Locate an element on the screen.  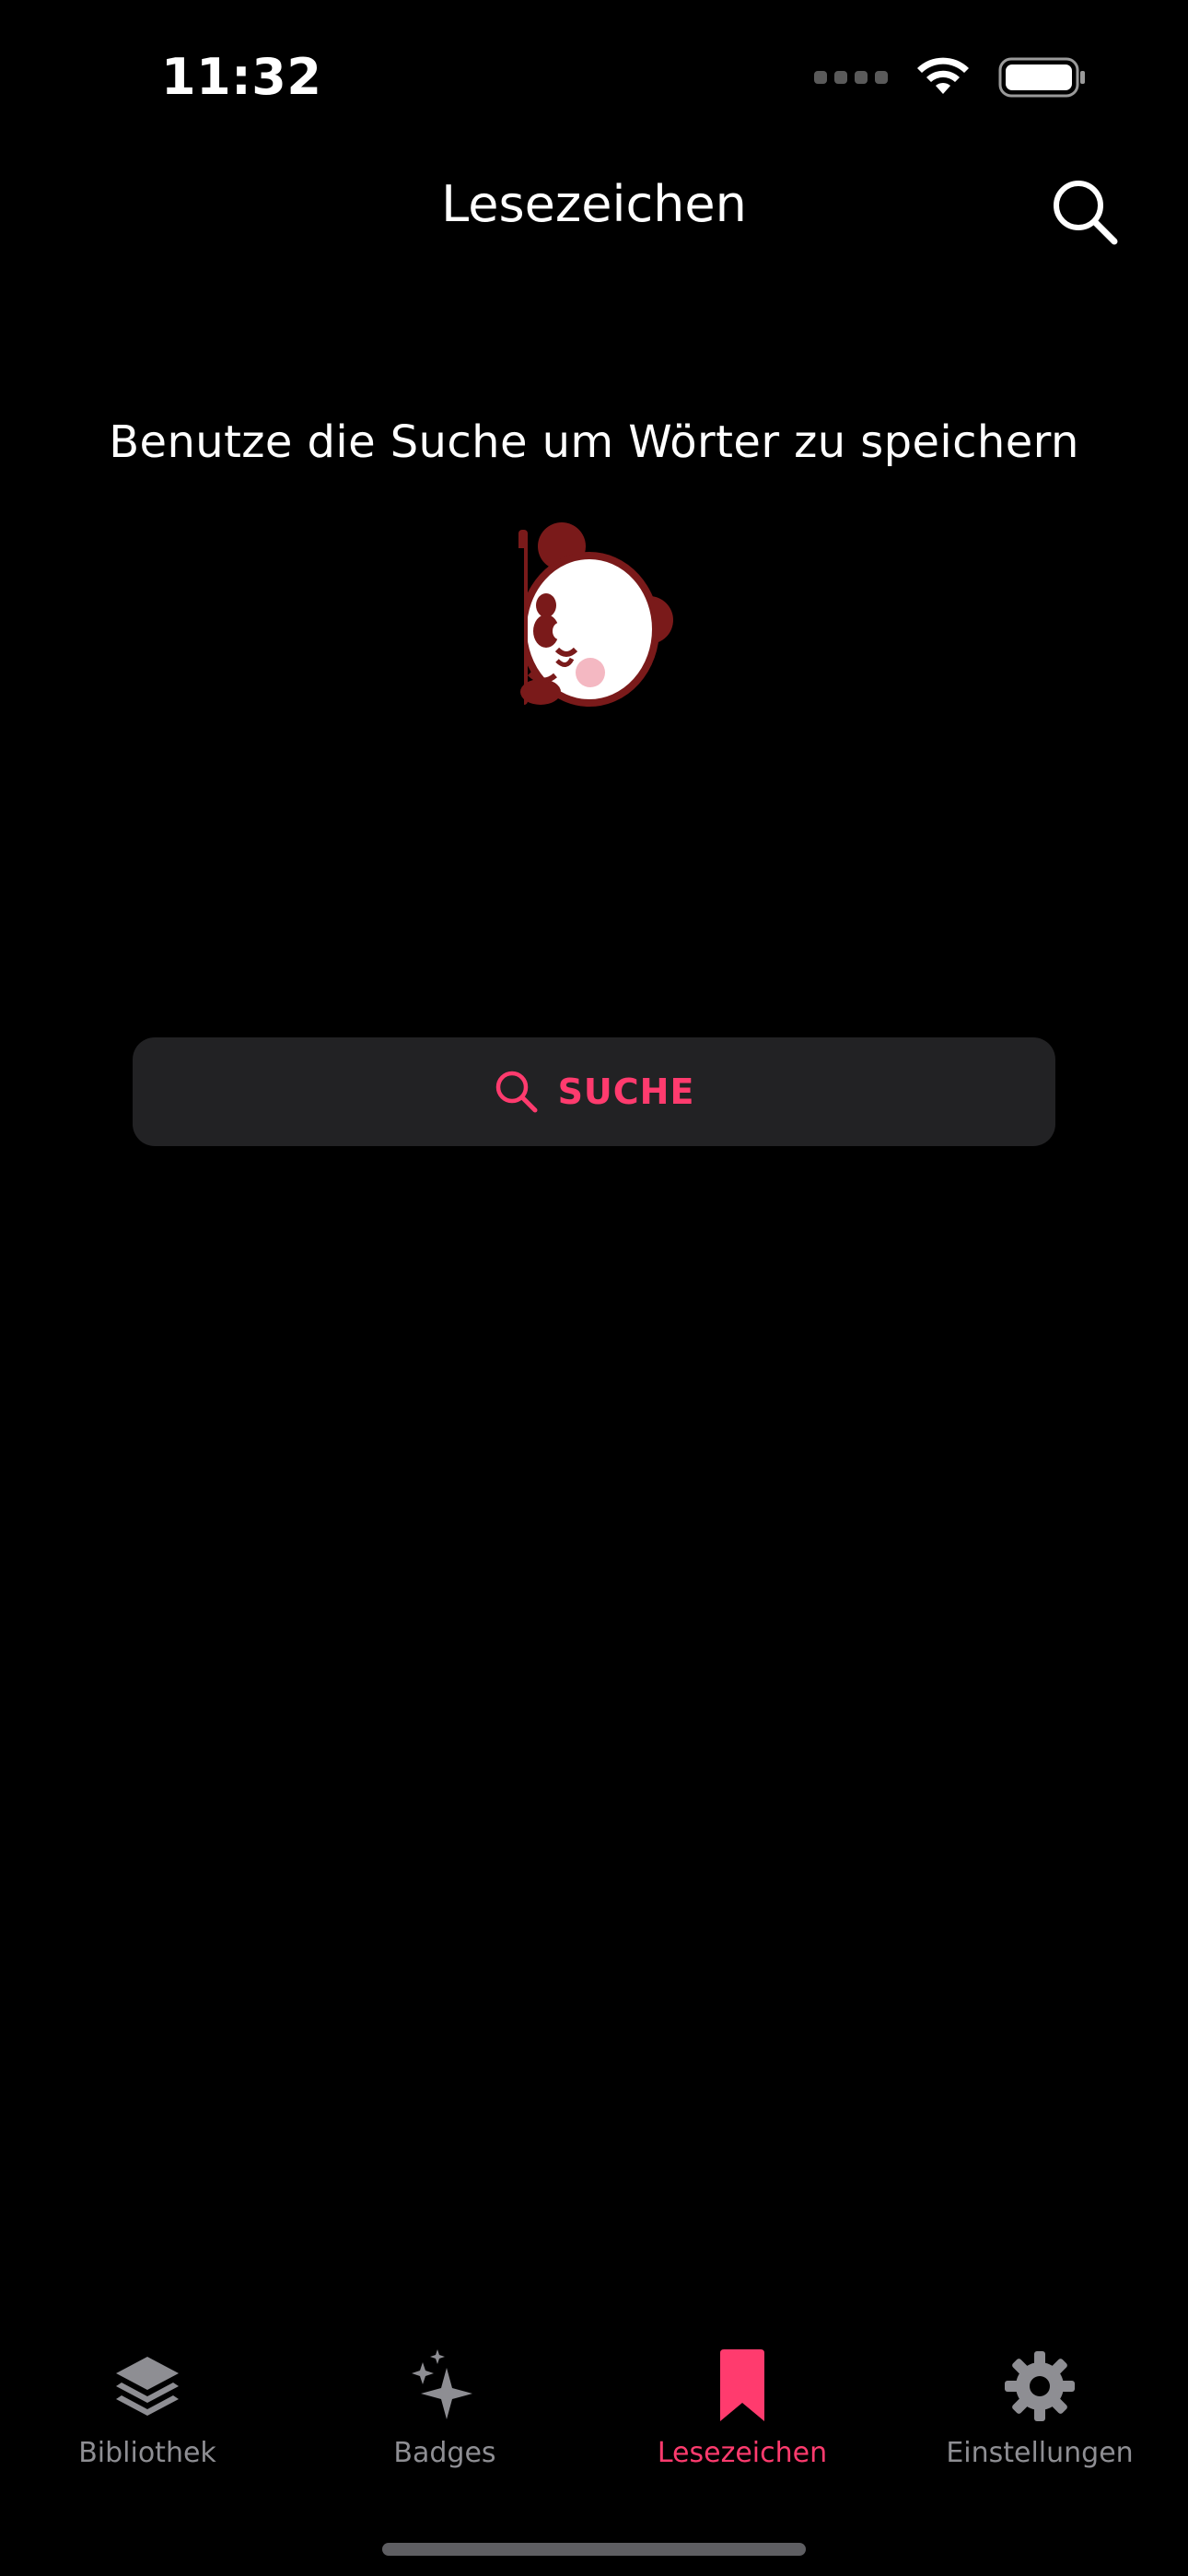
tab-einstellungen: Einstellungen is located at coordinates (1040, 2407).